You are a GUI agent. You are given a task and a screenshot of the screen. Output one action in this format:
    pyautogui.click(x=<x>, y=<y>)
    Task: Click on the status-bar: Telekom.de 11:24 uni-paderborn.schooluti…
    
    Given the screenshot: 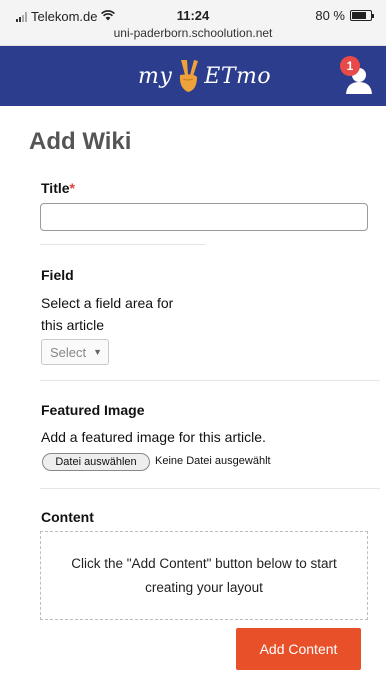 What is the action you would take?
    pyautogui.click(x=193, y=23)
    